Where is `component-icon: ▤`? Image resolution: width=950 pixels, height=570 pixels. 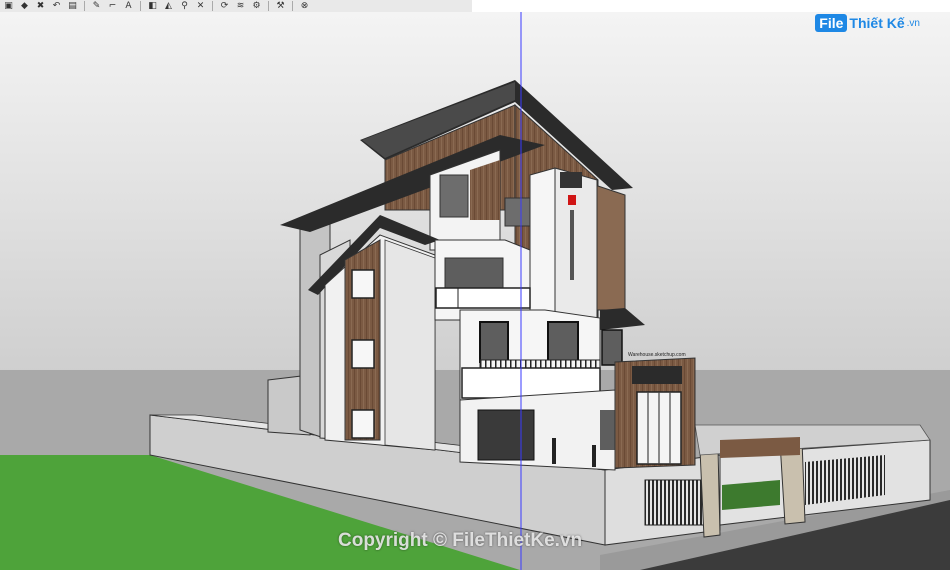
component-icon: ▤ is located at coordinates (72, 6).